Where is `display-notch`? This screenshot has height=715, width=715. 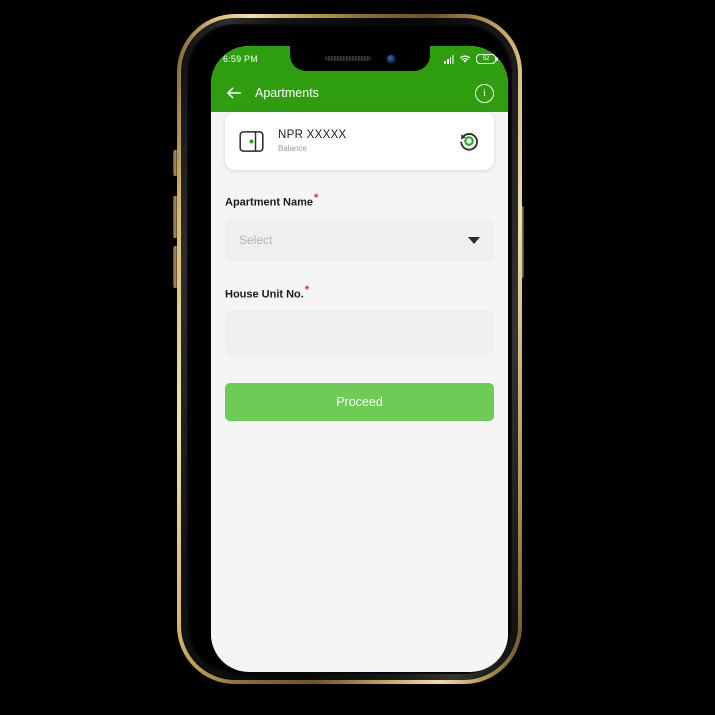
display-notch is located at coordinates (359, 58).